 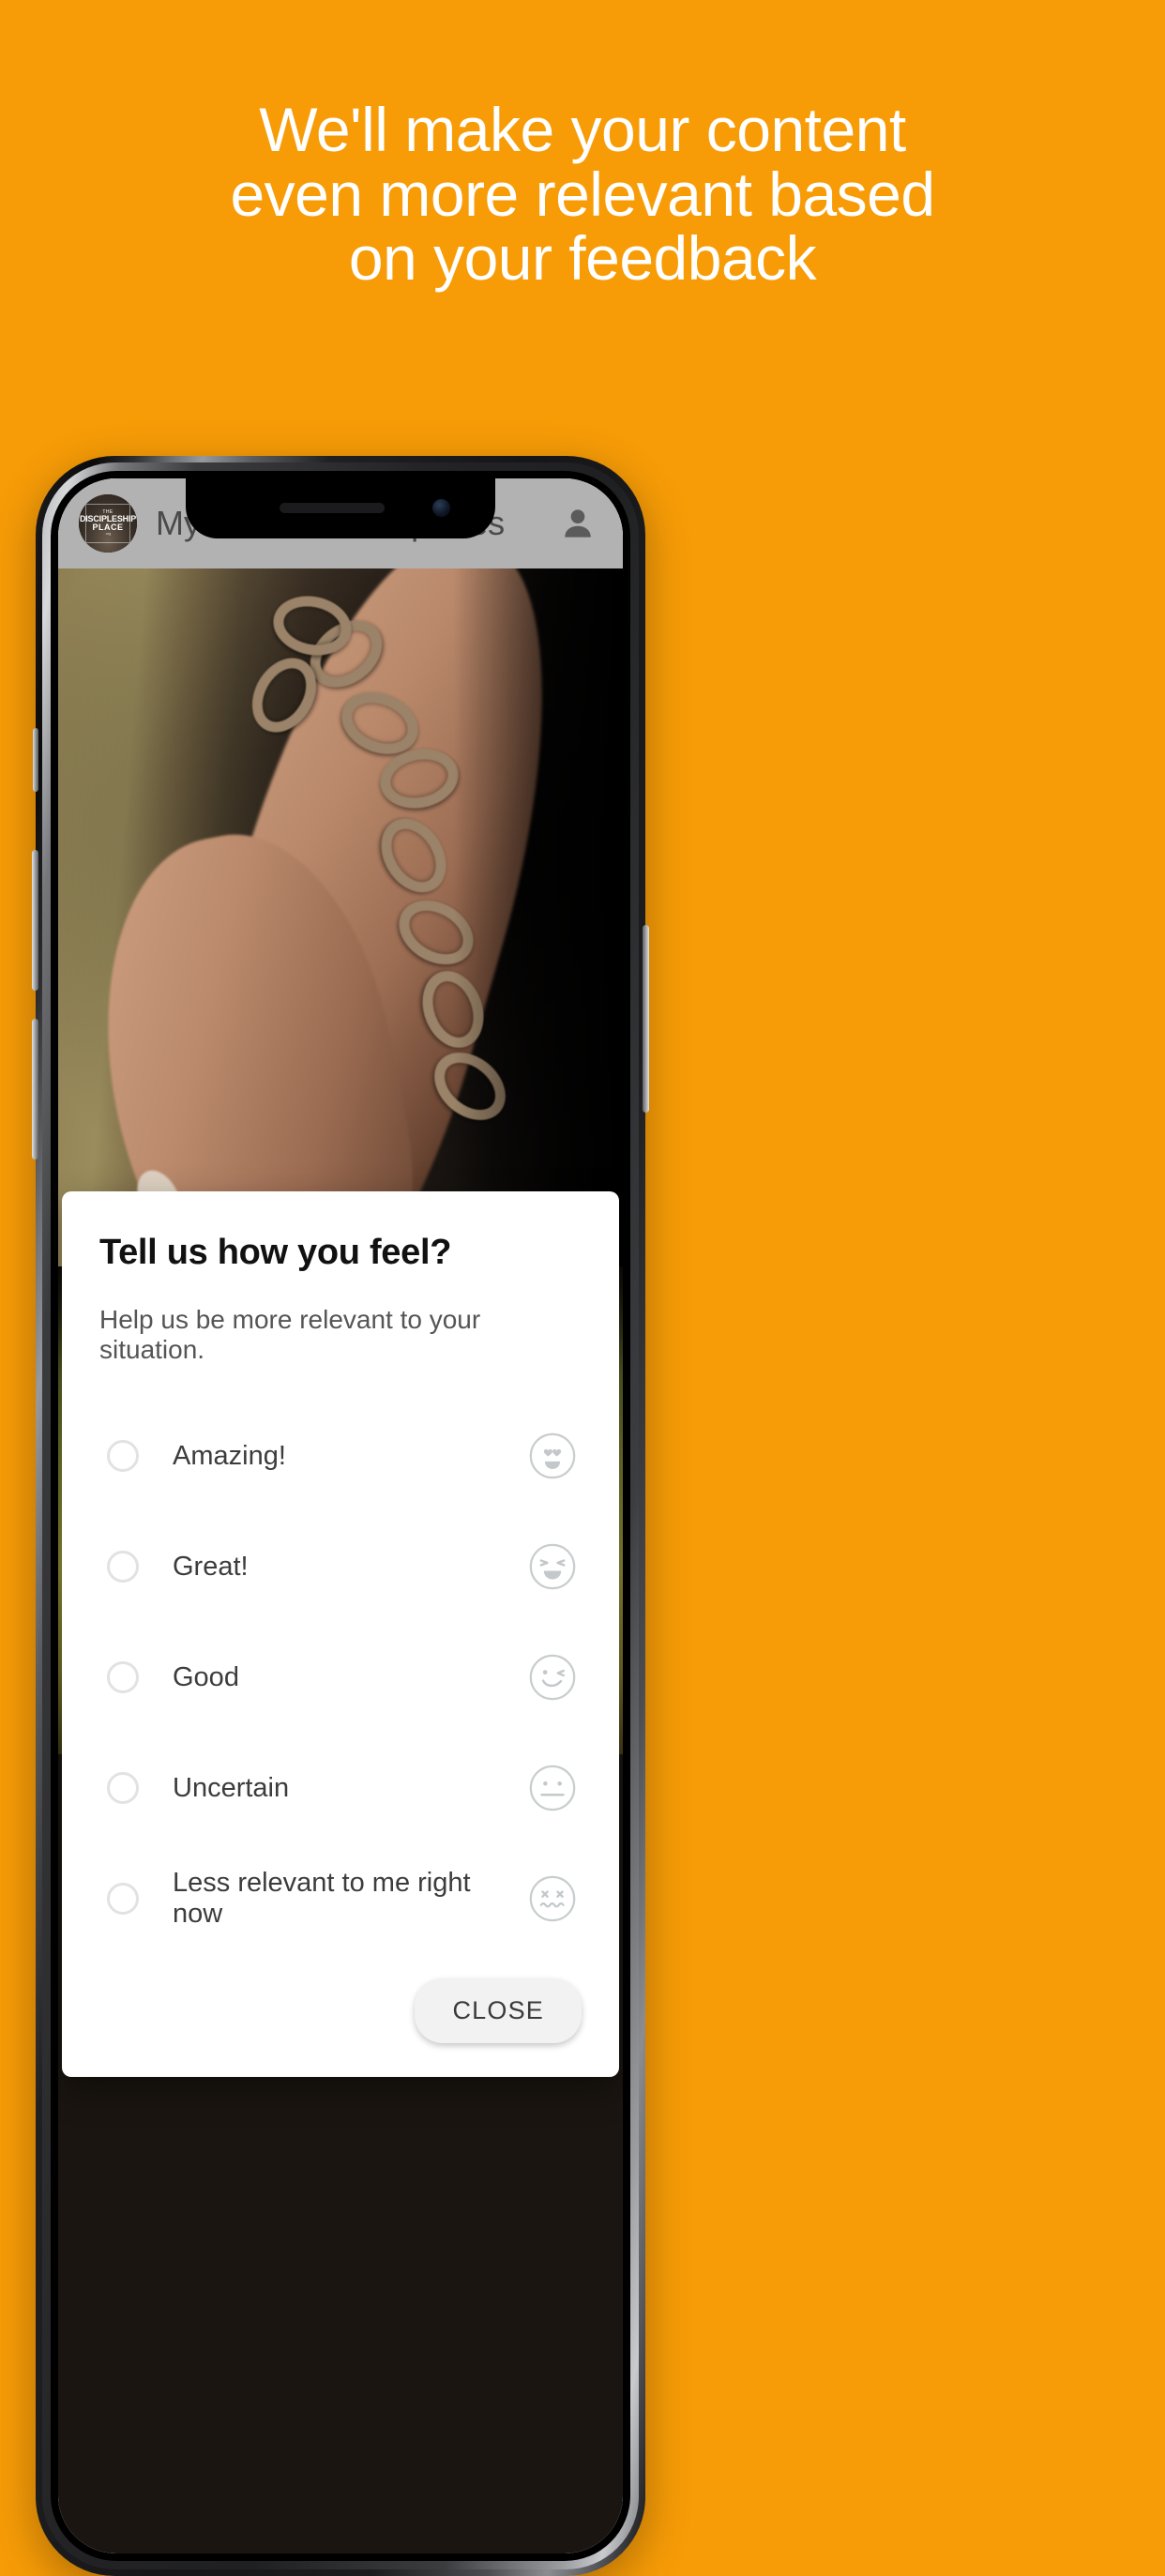 What do you see at coordinates (341, 2001) in the screenshot?
I see `dialog-actions: CLOSE` at bounding box center [341, 2001].